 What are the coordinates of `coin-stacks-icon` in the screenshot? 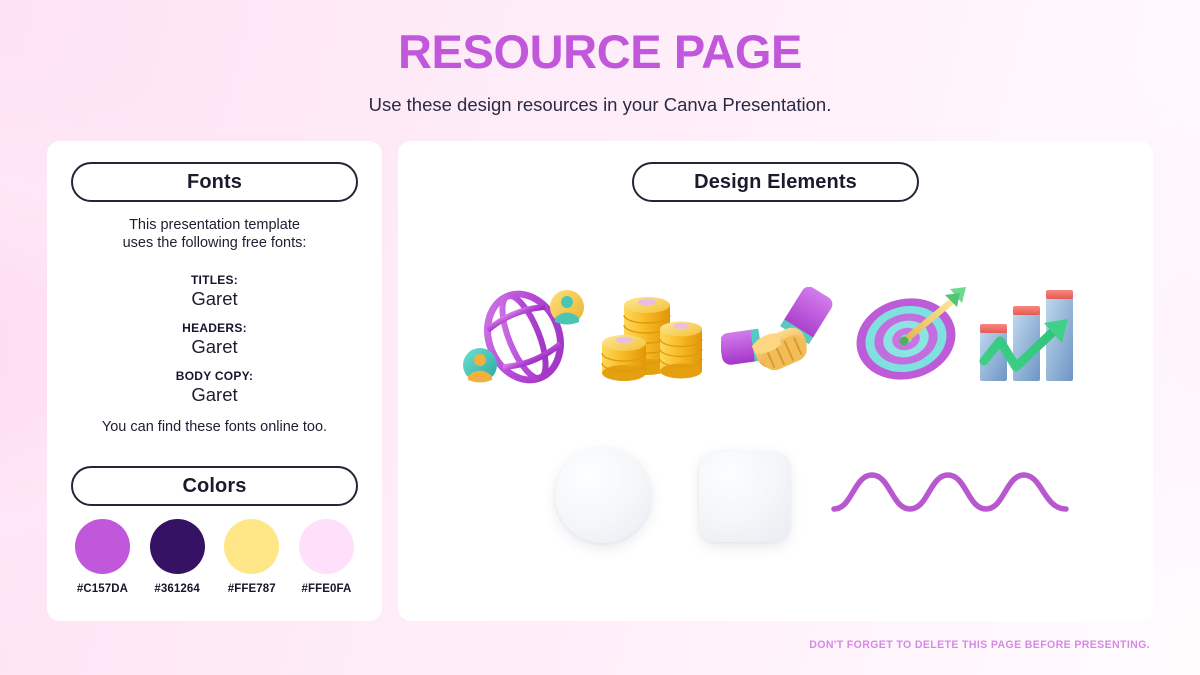 It's located at (653, 341).